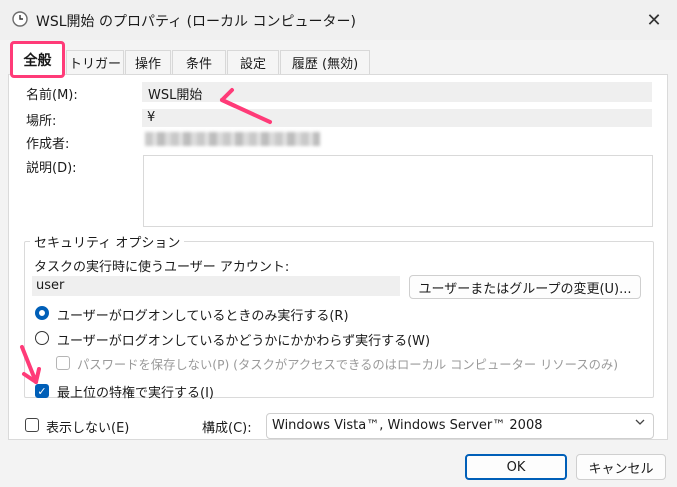 This screenshot has height=487, width=677. What do you see at coordinates (246, 106) in the screenshot?
I see `arrow-to-name-icon` at bounding box center [246, 106].